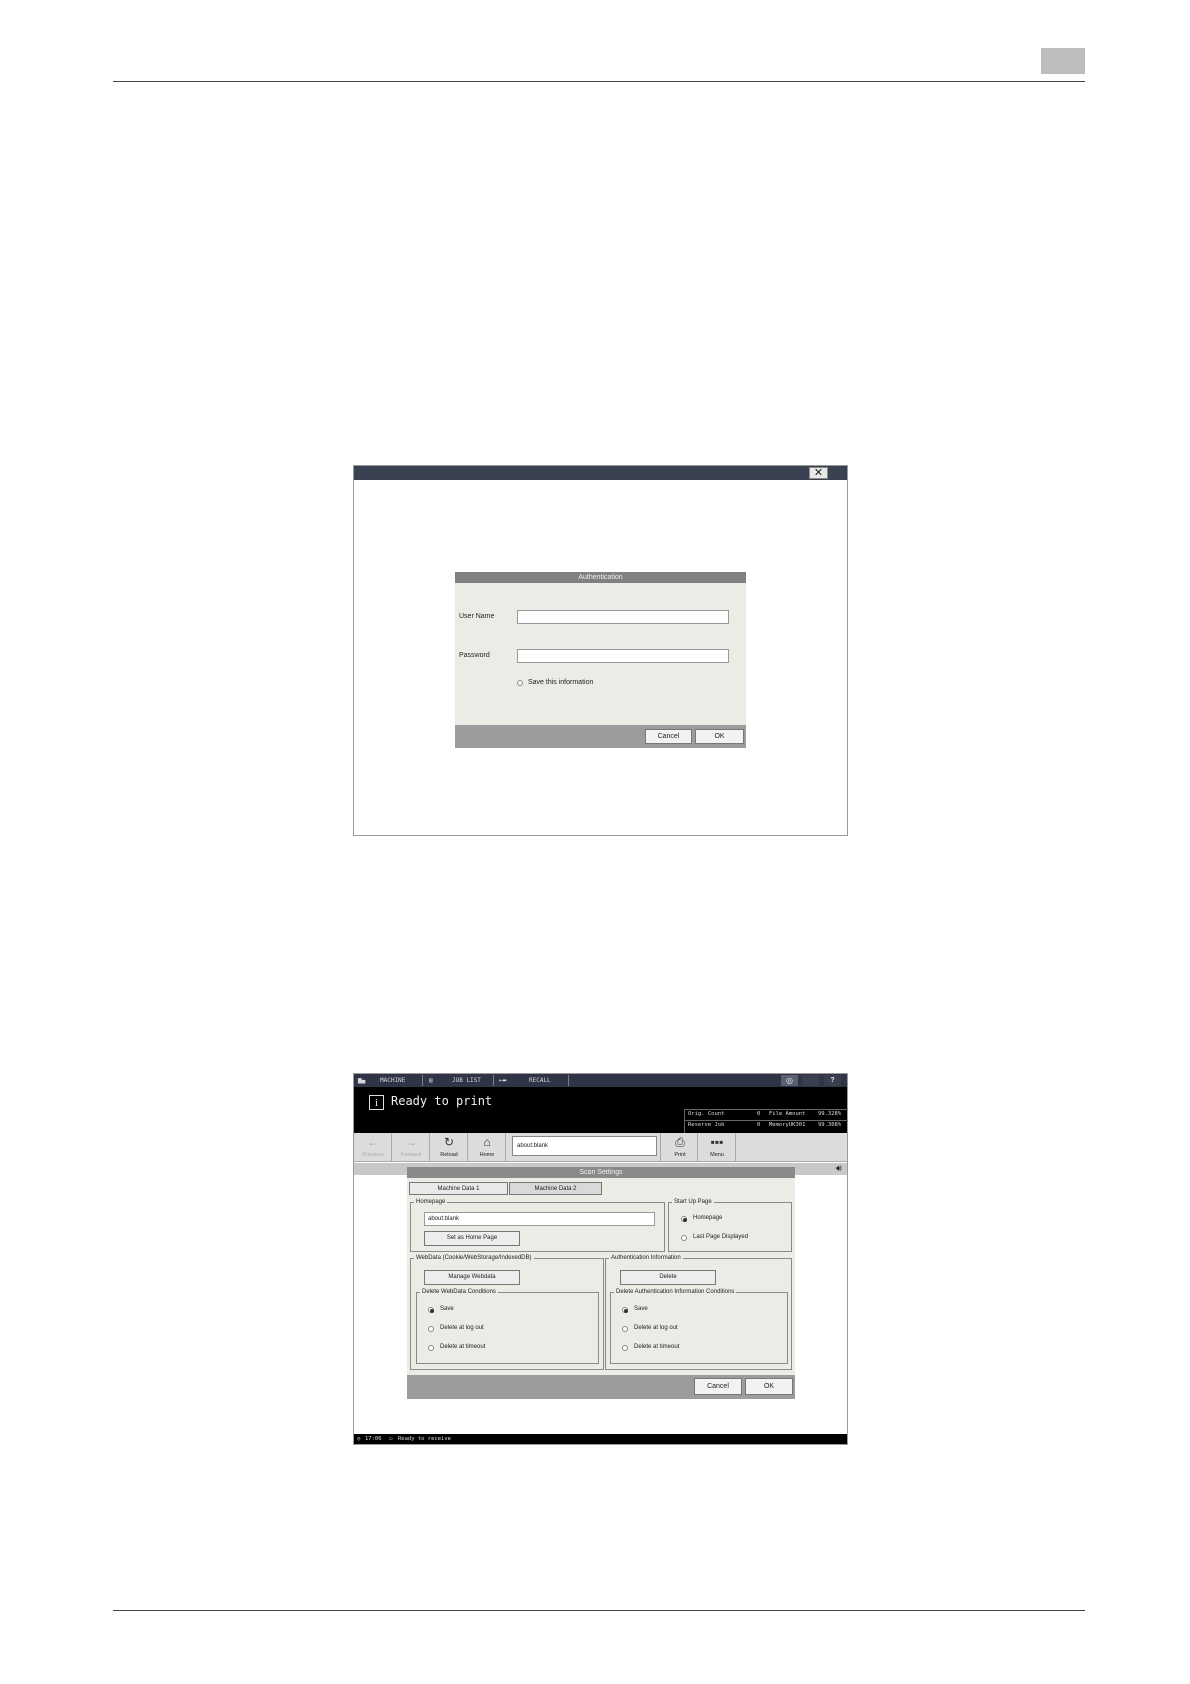  Describe the element at coordinates (646, 1258) in the screenshot. I see `auth-info-legend: Authentication Information` at that location.